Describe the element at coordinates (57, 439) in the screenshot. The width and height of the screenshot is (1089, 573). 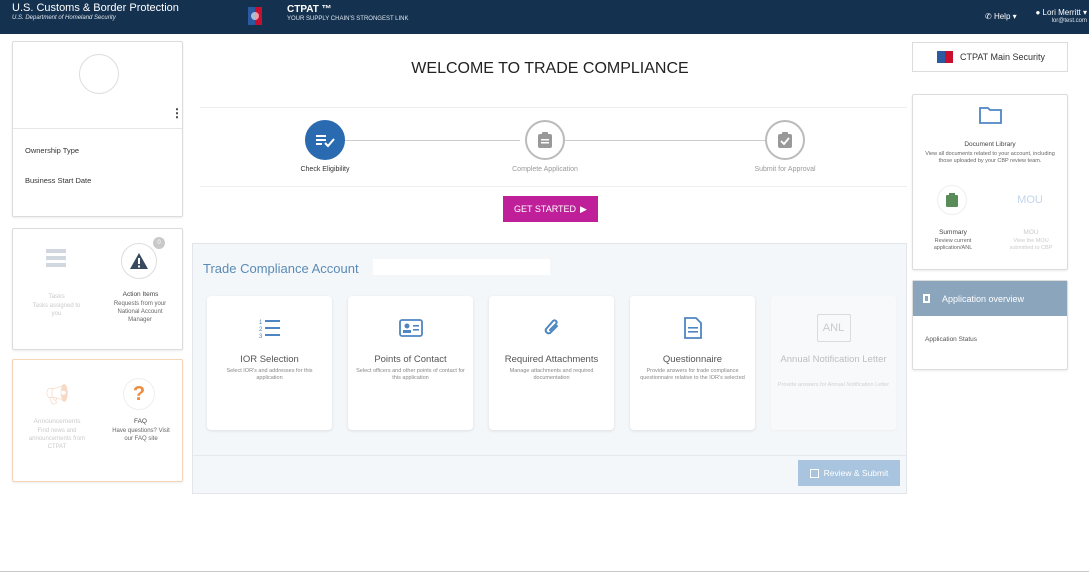
I see `announcements-desc: Find news and announcements from CTPAT` at that location.